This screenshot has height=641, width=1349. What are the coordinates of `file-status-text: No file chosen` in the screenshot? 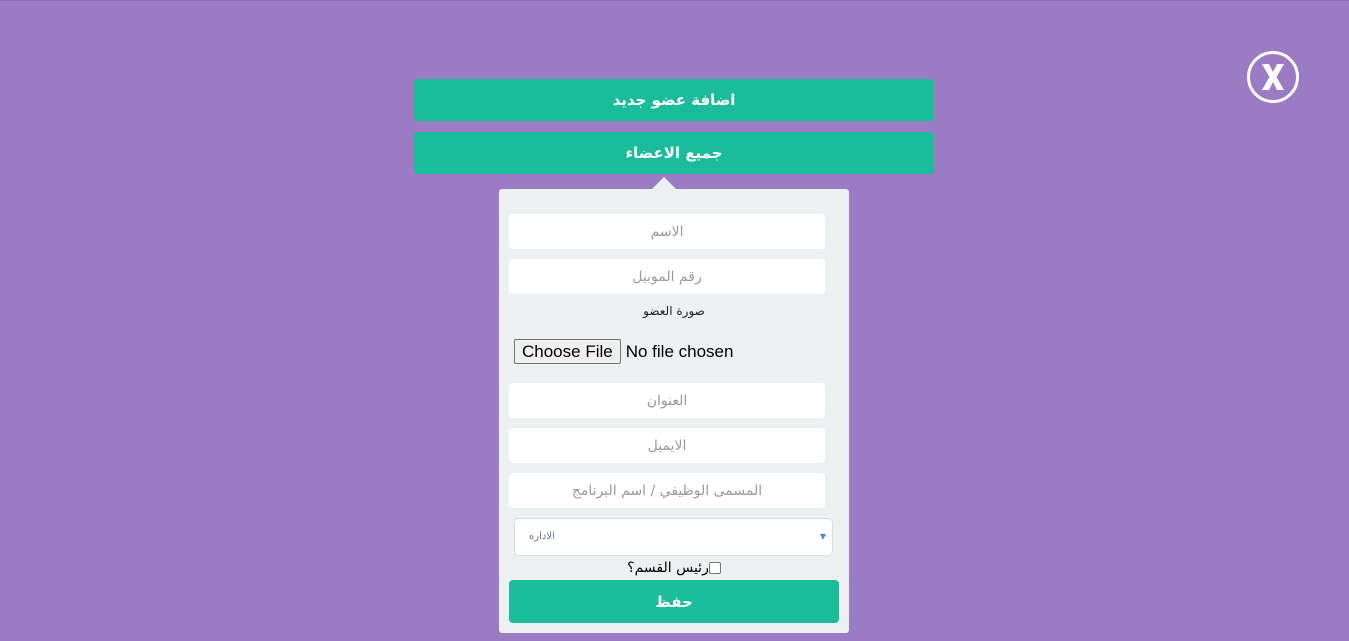 It's located at (679, 351).